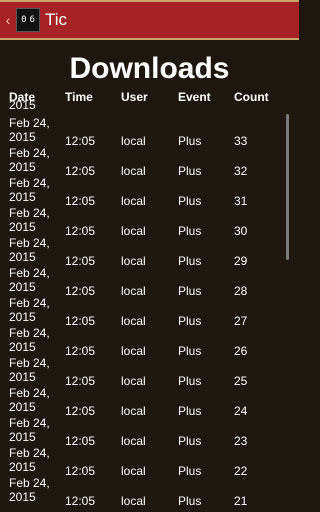  Describe the element at coordinates (149, 402) in the screenshot. I see `table-row: Feb 24, 2015 12:05 local Plus 24` at that location.